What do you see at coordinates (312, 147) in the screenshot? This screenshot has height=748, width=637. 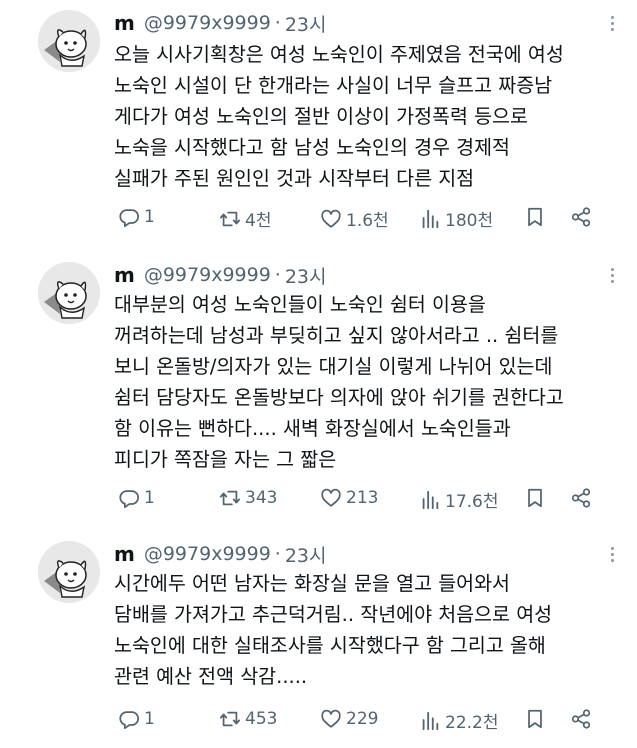 I see `tweet-text-line: 노숙을 시작했다고 함 남성 노숙인의 경우 경제적` at bounding box center [312, 147].